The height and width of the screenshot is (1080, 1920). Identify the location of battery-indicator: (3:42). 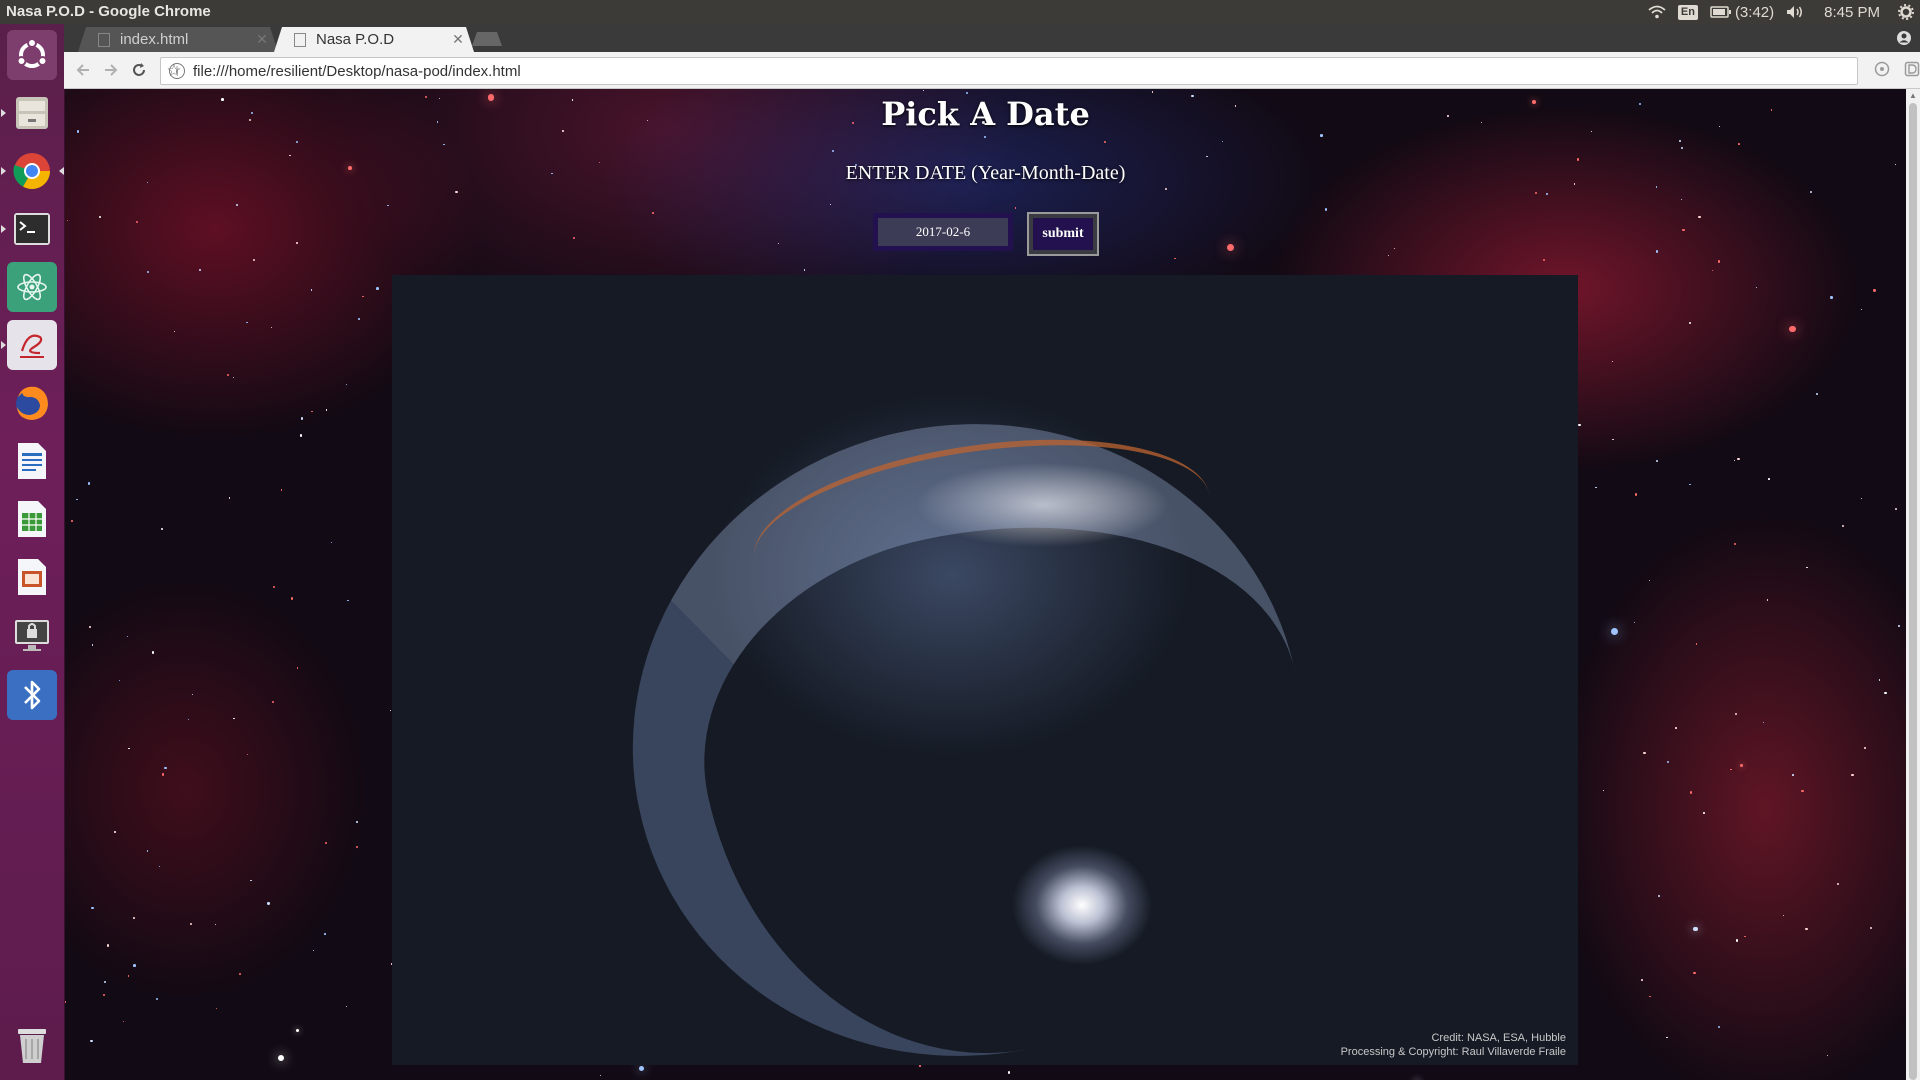
(1742, 12).